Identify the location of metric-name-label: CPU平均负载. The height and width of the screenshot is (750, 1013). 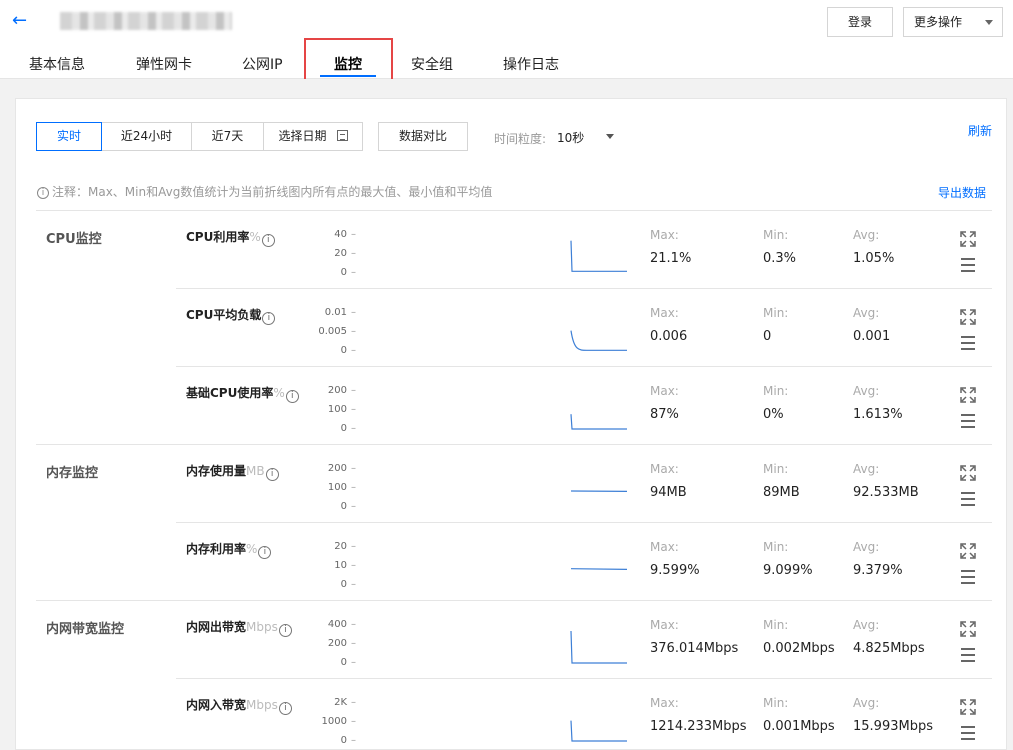
(224, 315).